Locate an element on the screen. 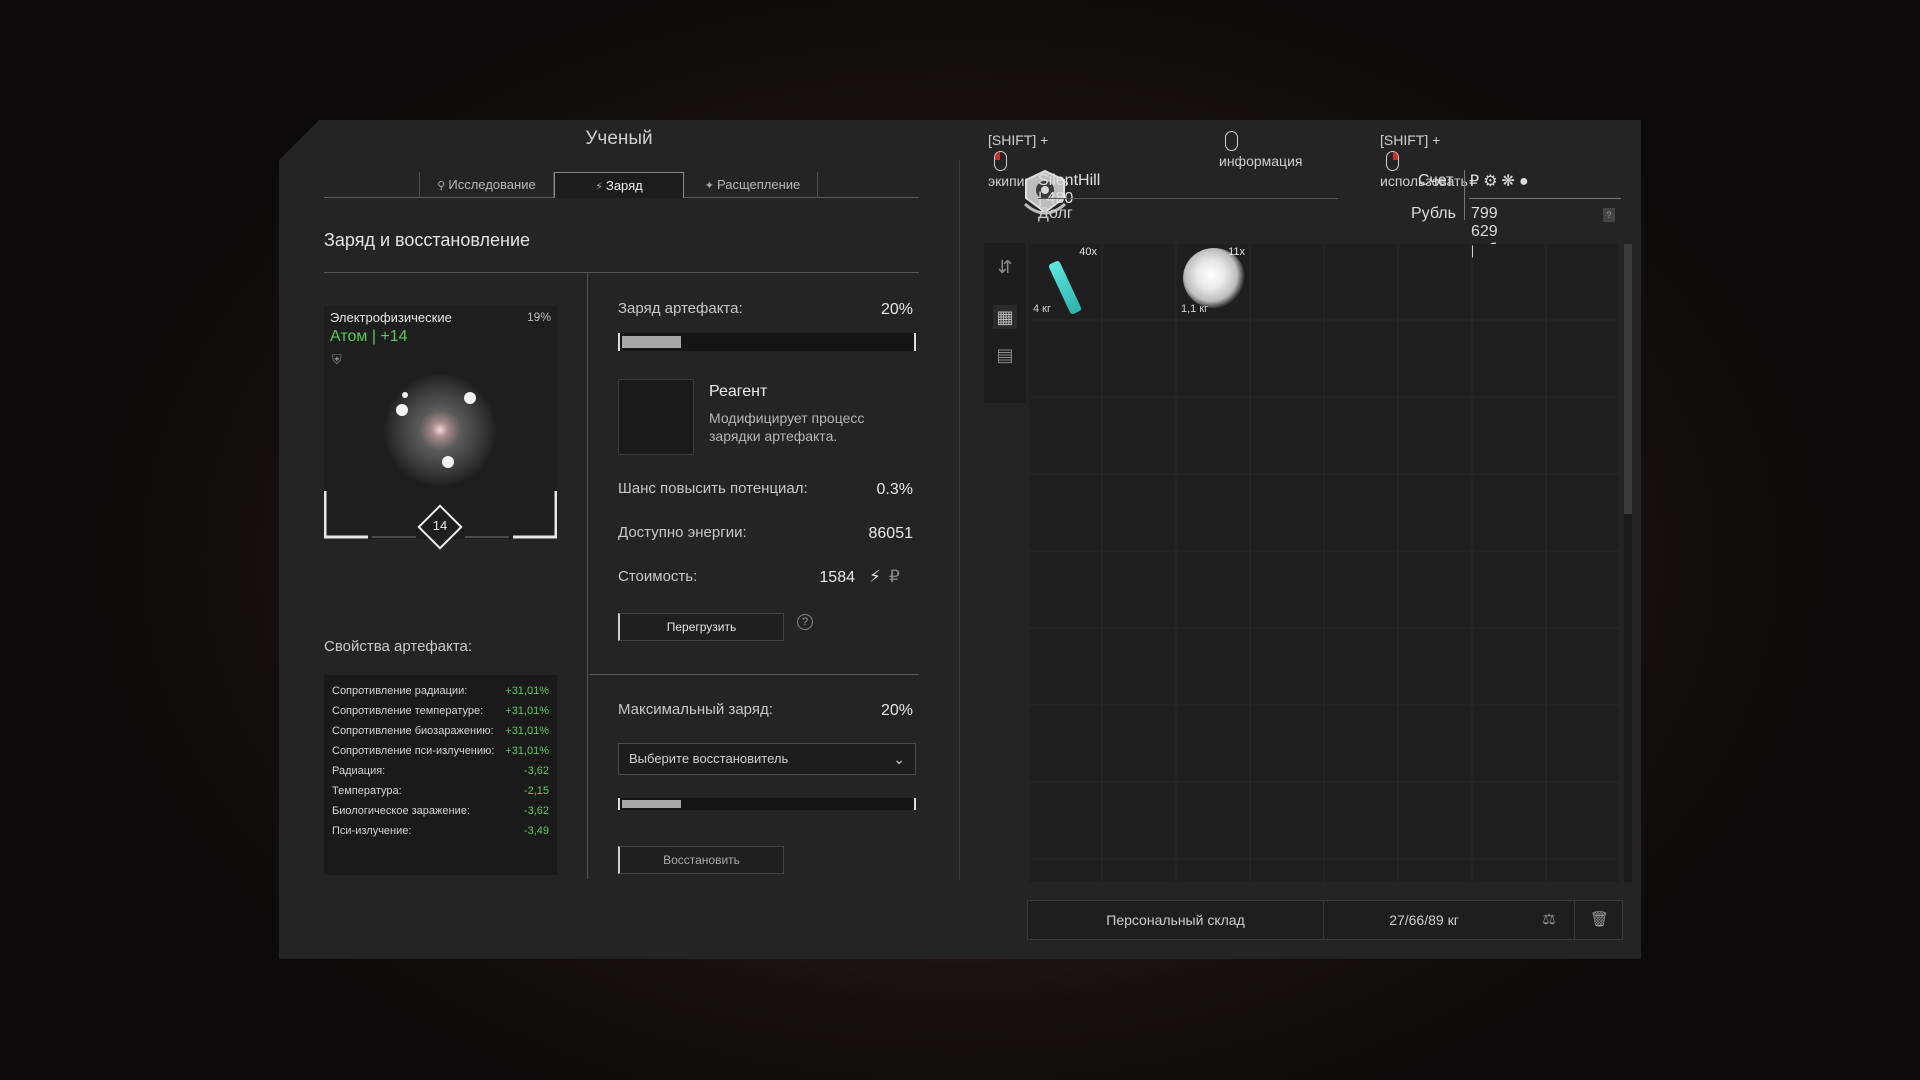  coin-icon: ● is located at coordinates (1526, 181).